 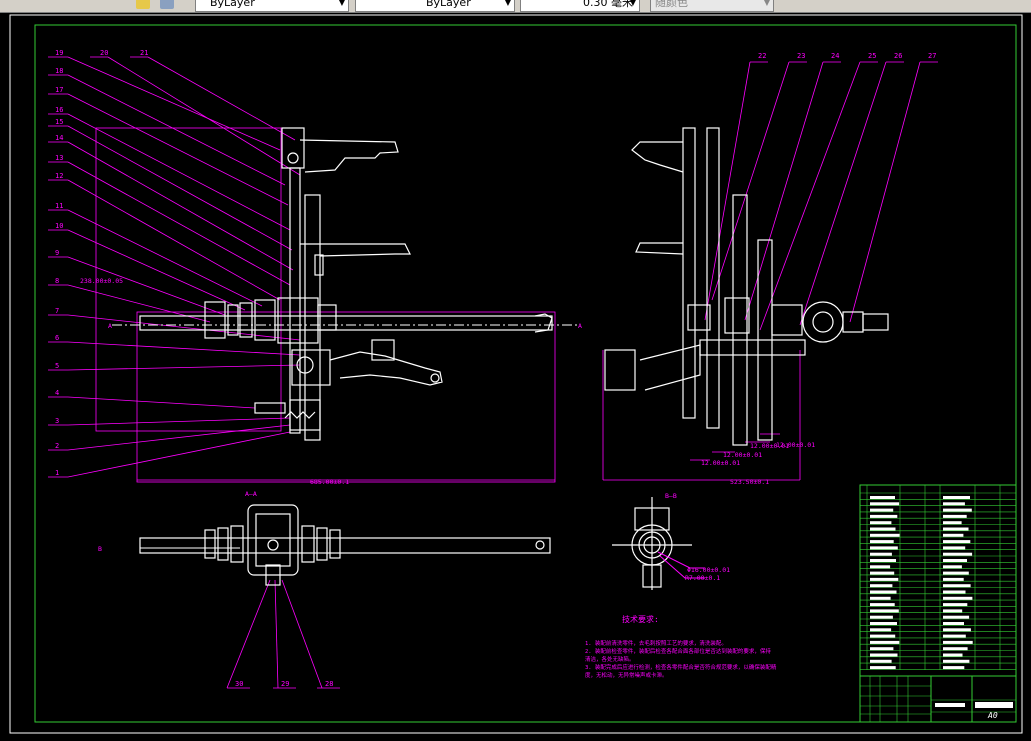 What do you see at coordinates (712, 6) in the screenshot?
I see `plotstyle-dropdown: 随颜色 ▼` at bounding box center [712, 6].